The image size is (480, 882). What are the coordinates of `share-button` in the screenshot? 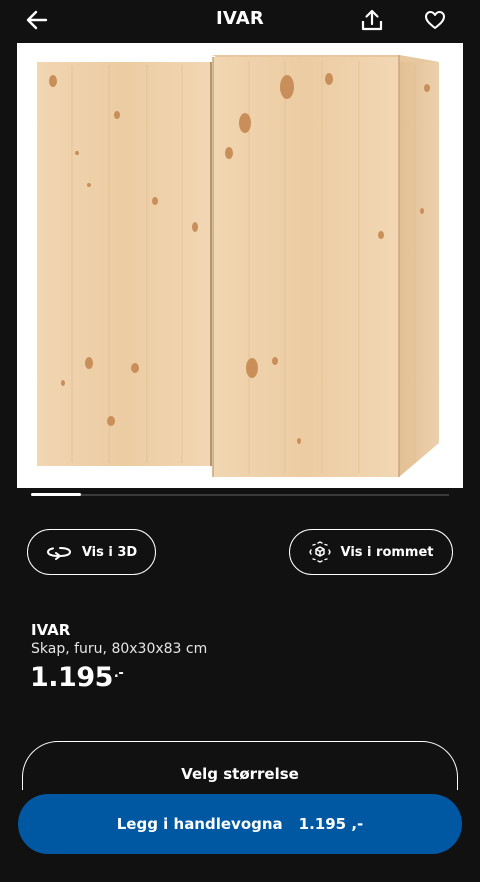 It's located at (372, 20).